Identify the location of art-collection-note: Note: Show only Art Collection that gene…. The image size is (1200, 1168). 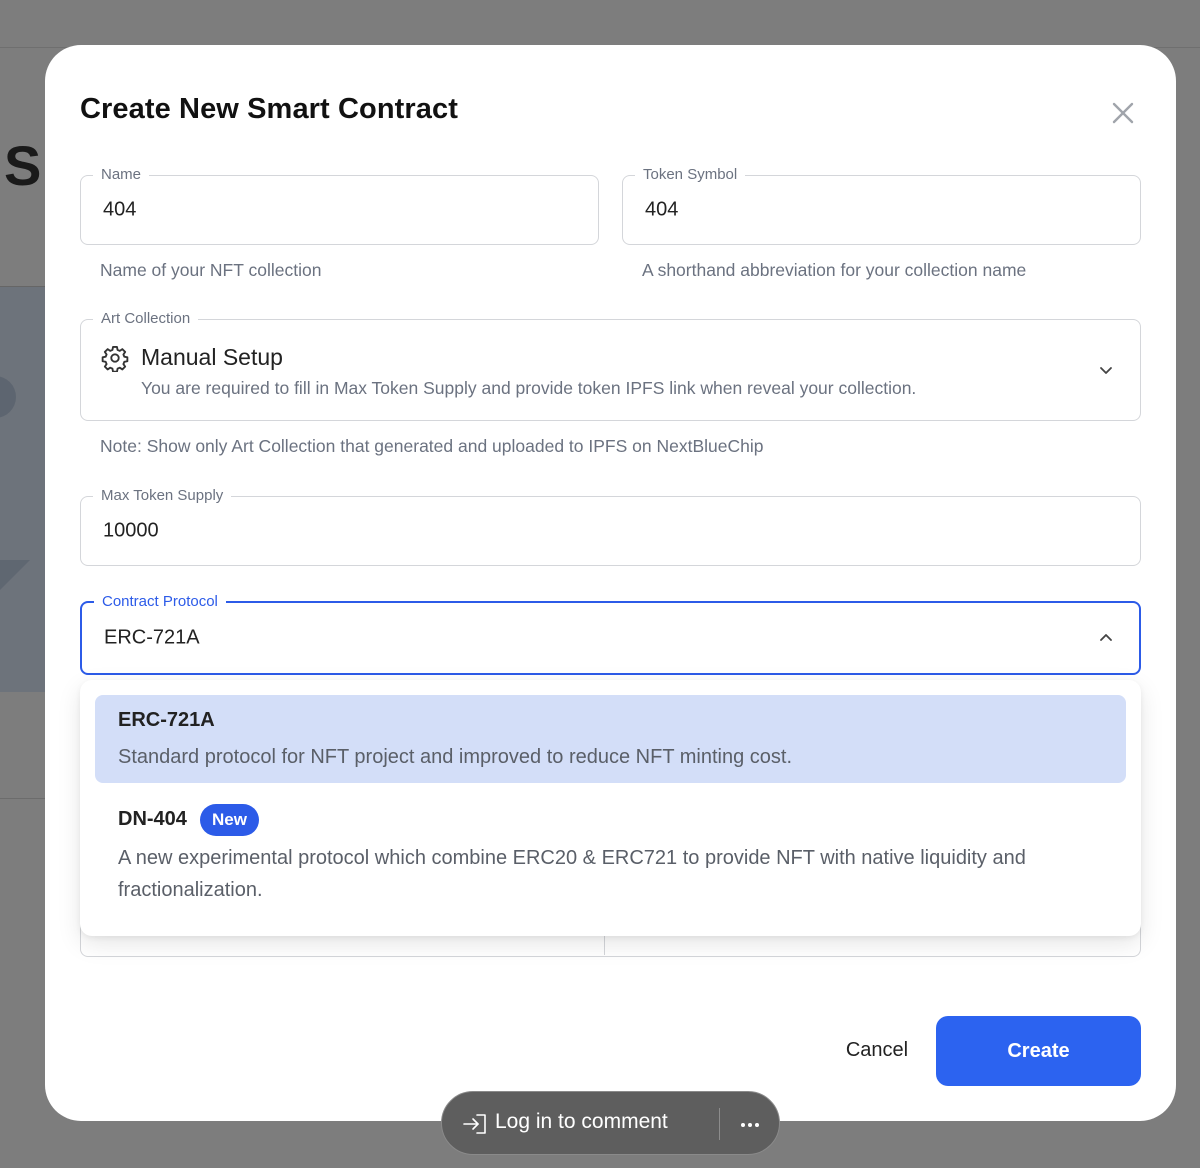
(432, 446).